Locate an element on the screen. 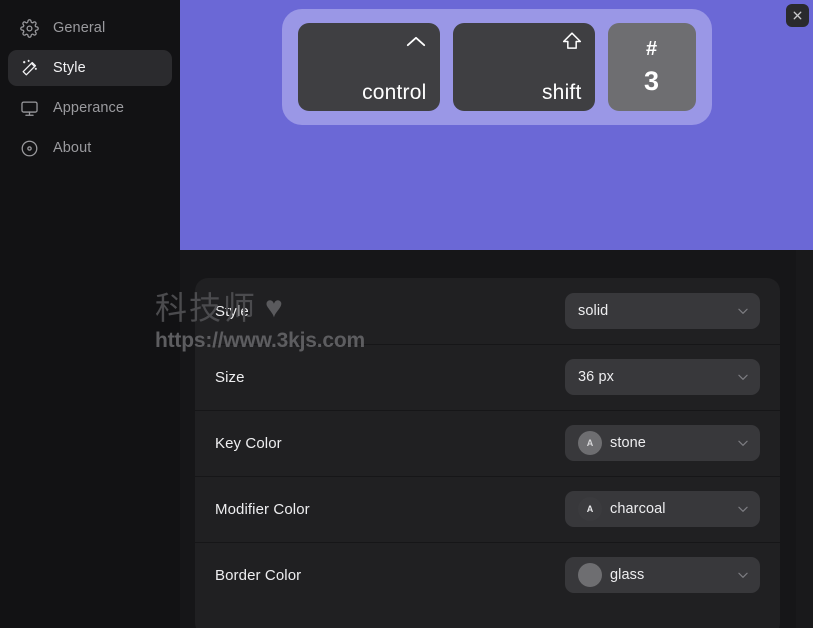  dropdown-value: 36 px is located at coordinates (596, 377).